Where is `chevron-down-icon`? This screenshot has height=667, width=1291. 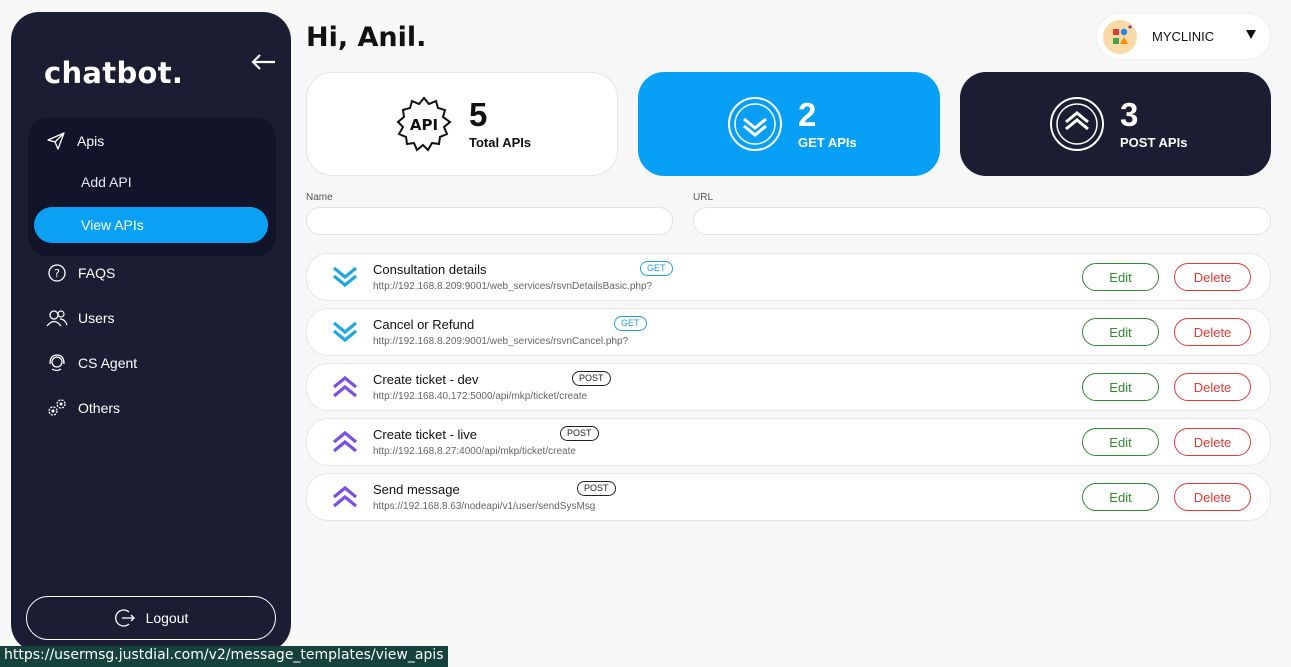 chevron-down-icon is located at coordinates (1251, 34).